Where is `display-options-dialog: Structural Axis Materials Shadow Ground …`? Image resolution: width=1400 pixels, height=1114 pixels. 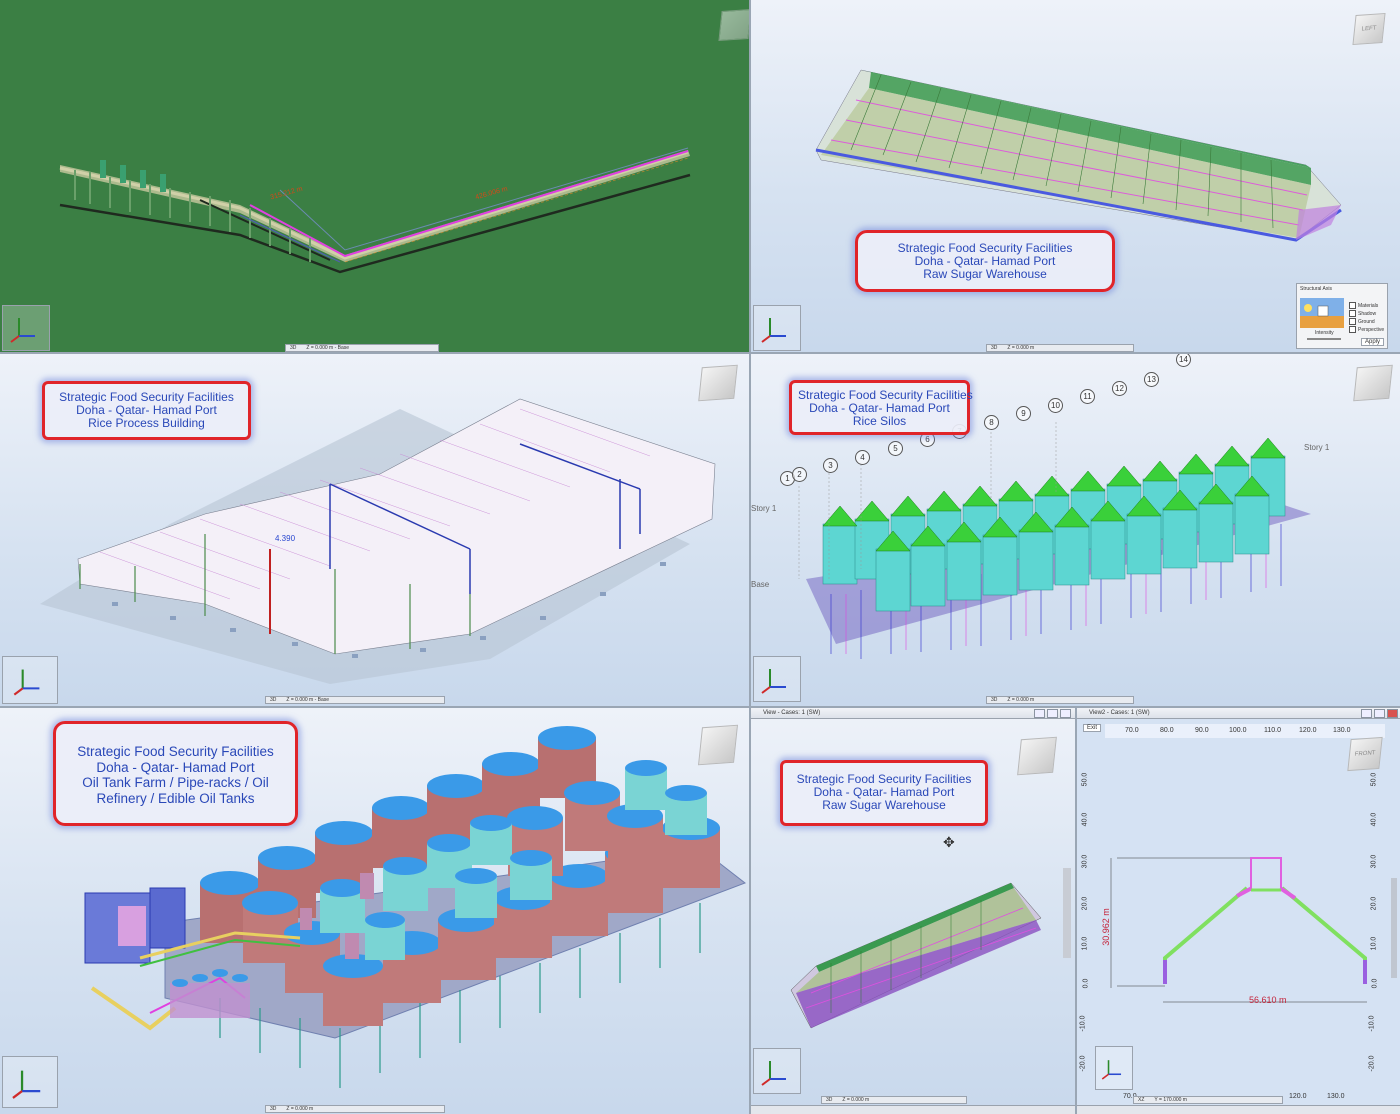
display-options-dialog: Structural Axis Materials Shadow Ground … is located at coordinates (1342, 316).